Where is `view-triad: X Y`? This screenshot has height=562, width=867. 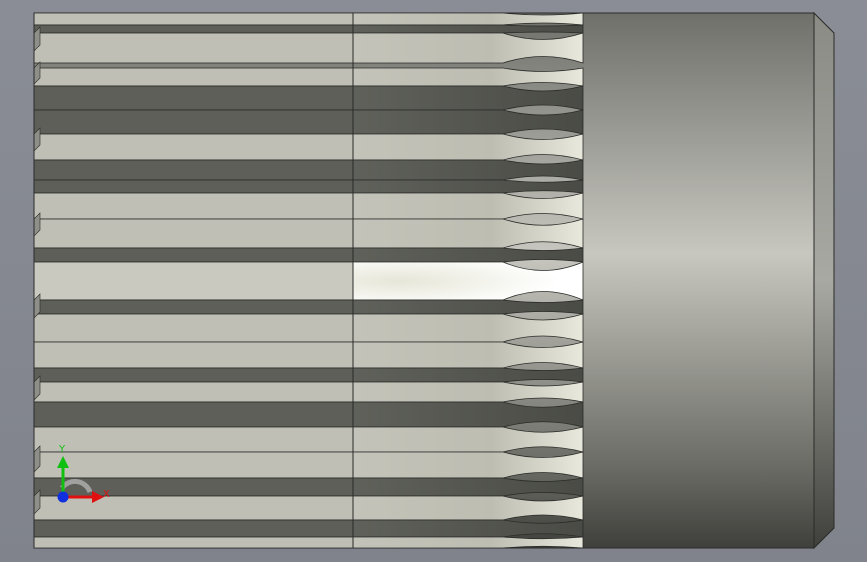
view-triad: X Y is located at coordinates (83, 473).